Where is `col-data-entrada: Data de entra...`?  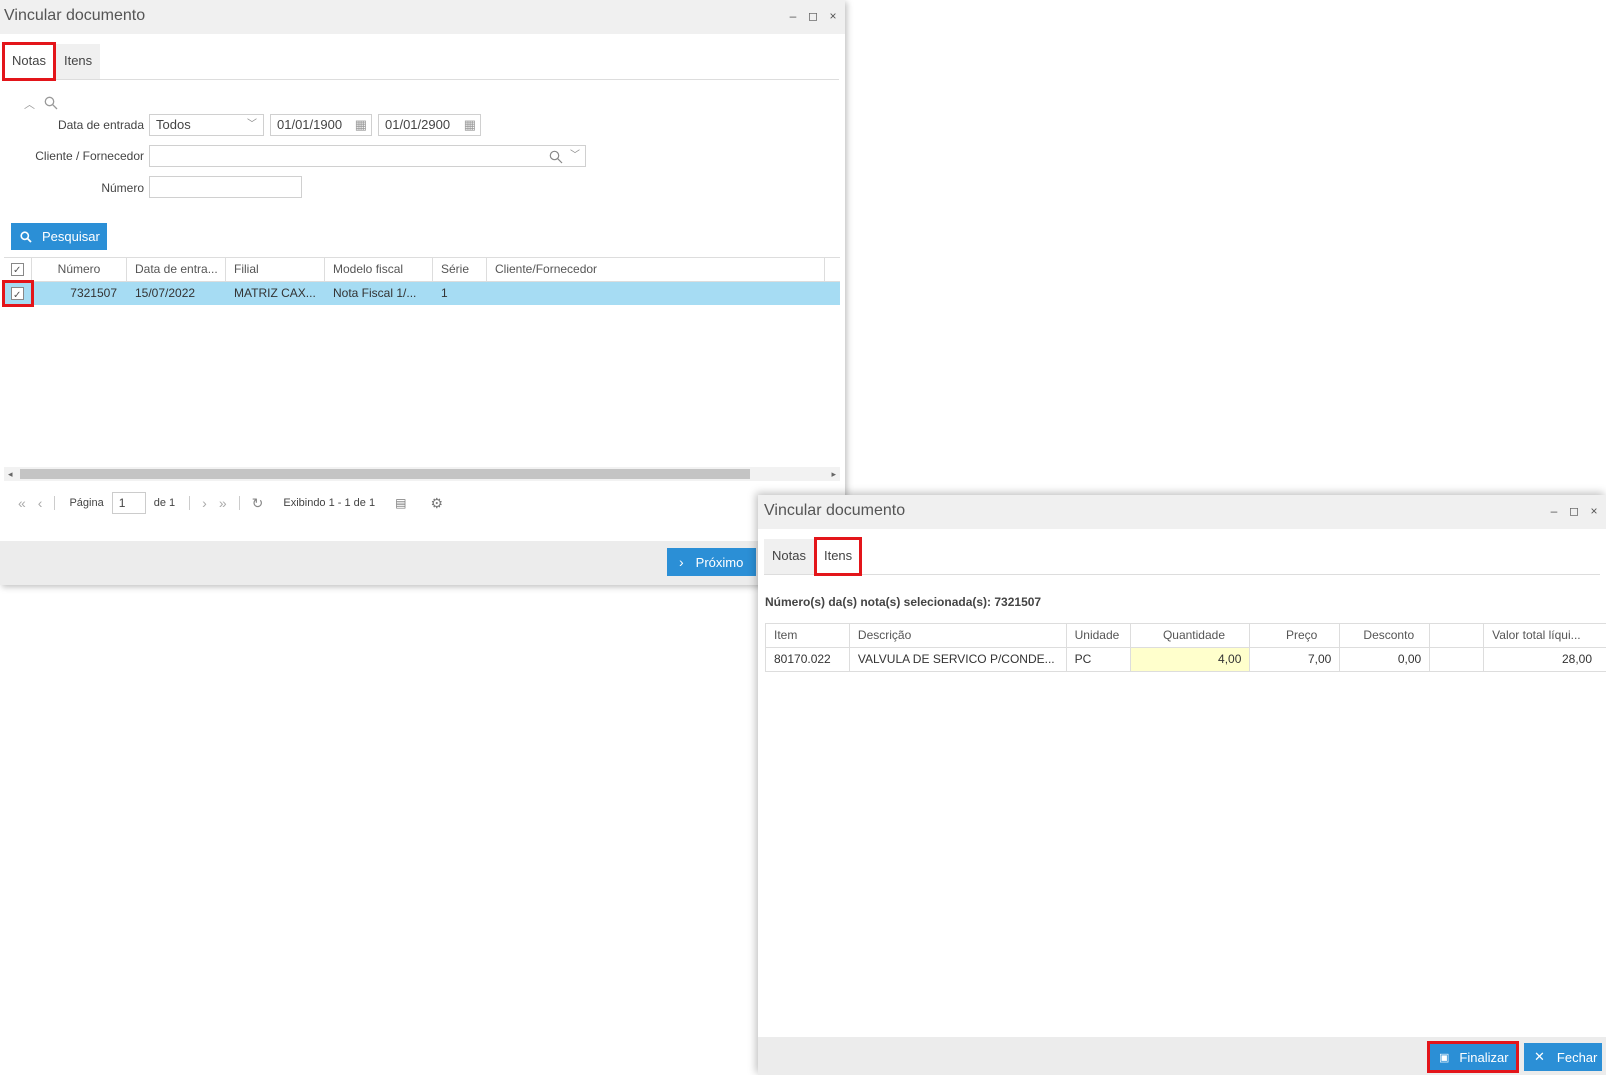
col-data-entrada: Data de entra... is located at coordinates (176, 269).